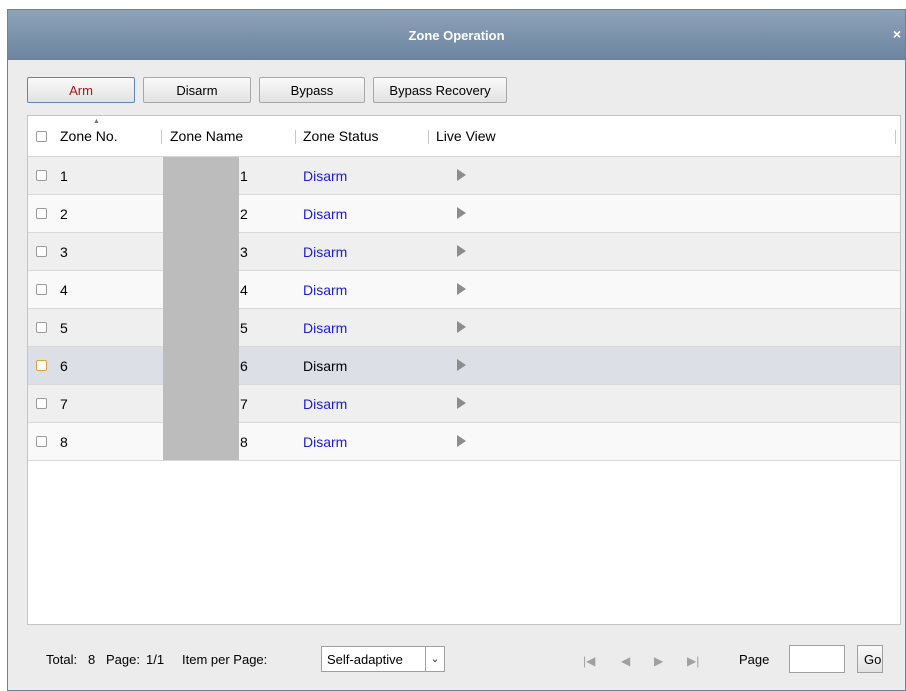 This screenshot has width=906, height=691. I want to click on select-all-checkbox, so click(41, 136).